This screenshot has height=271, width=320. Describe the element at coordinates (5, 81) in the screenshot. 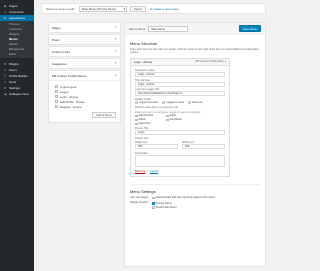

I see `tools-icon: ✂` at that location.